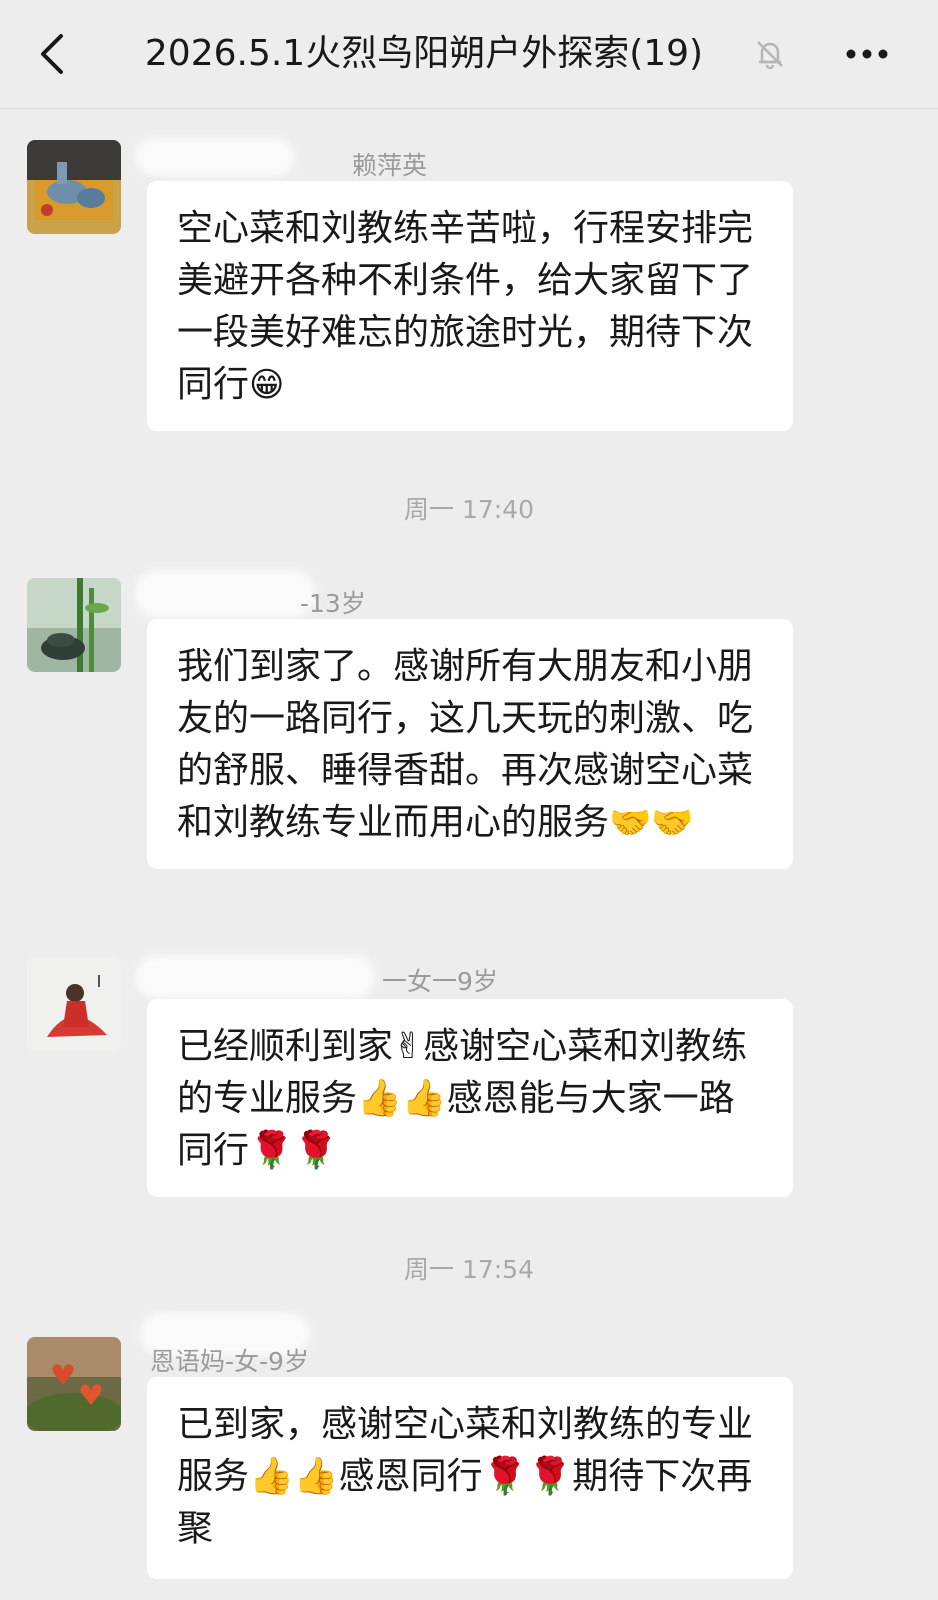 The width and height of the screenshot is (938, 1600). Describe the element at coordinates (651, 823) in the screenshot. I see `handshake-emoji: 🤝🤝` at that location.